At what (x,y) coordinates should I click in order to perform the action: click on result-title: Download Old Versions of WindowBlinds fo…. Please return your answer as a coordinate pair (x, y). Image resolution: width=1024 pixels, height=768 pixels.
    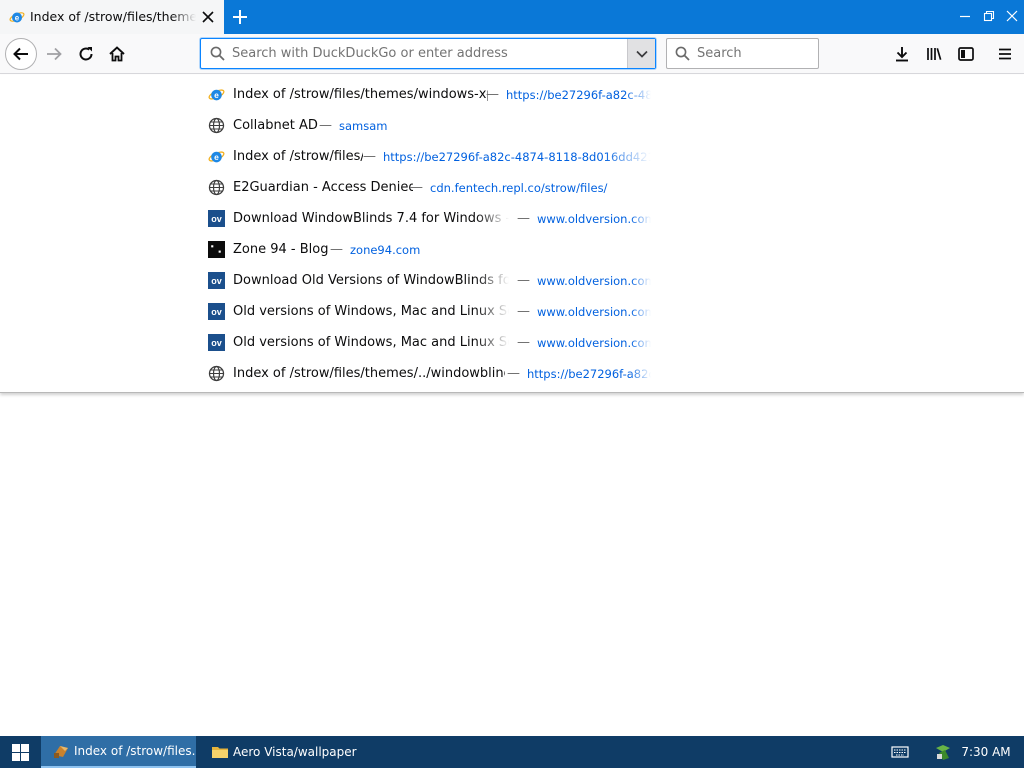
    Looking at the image, I should click on (371, 280).